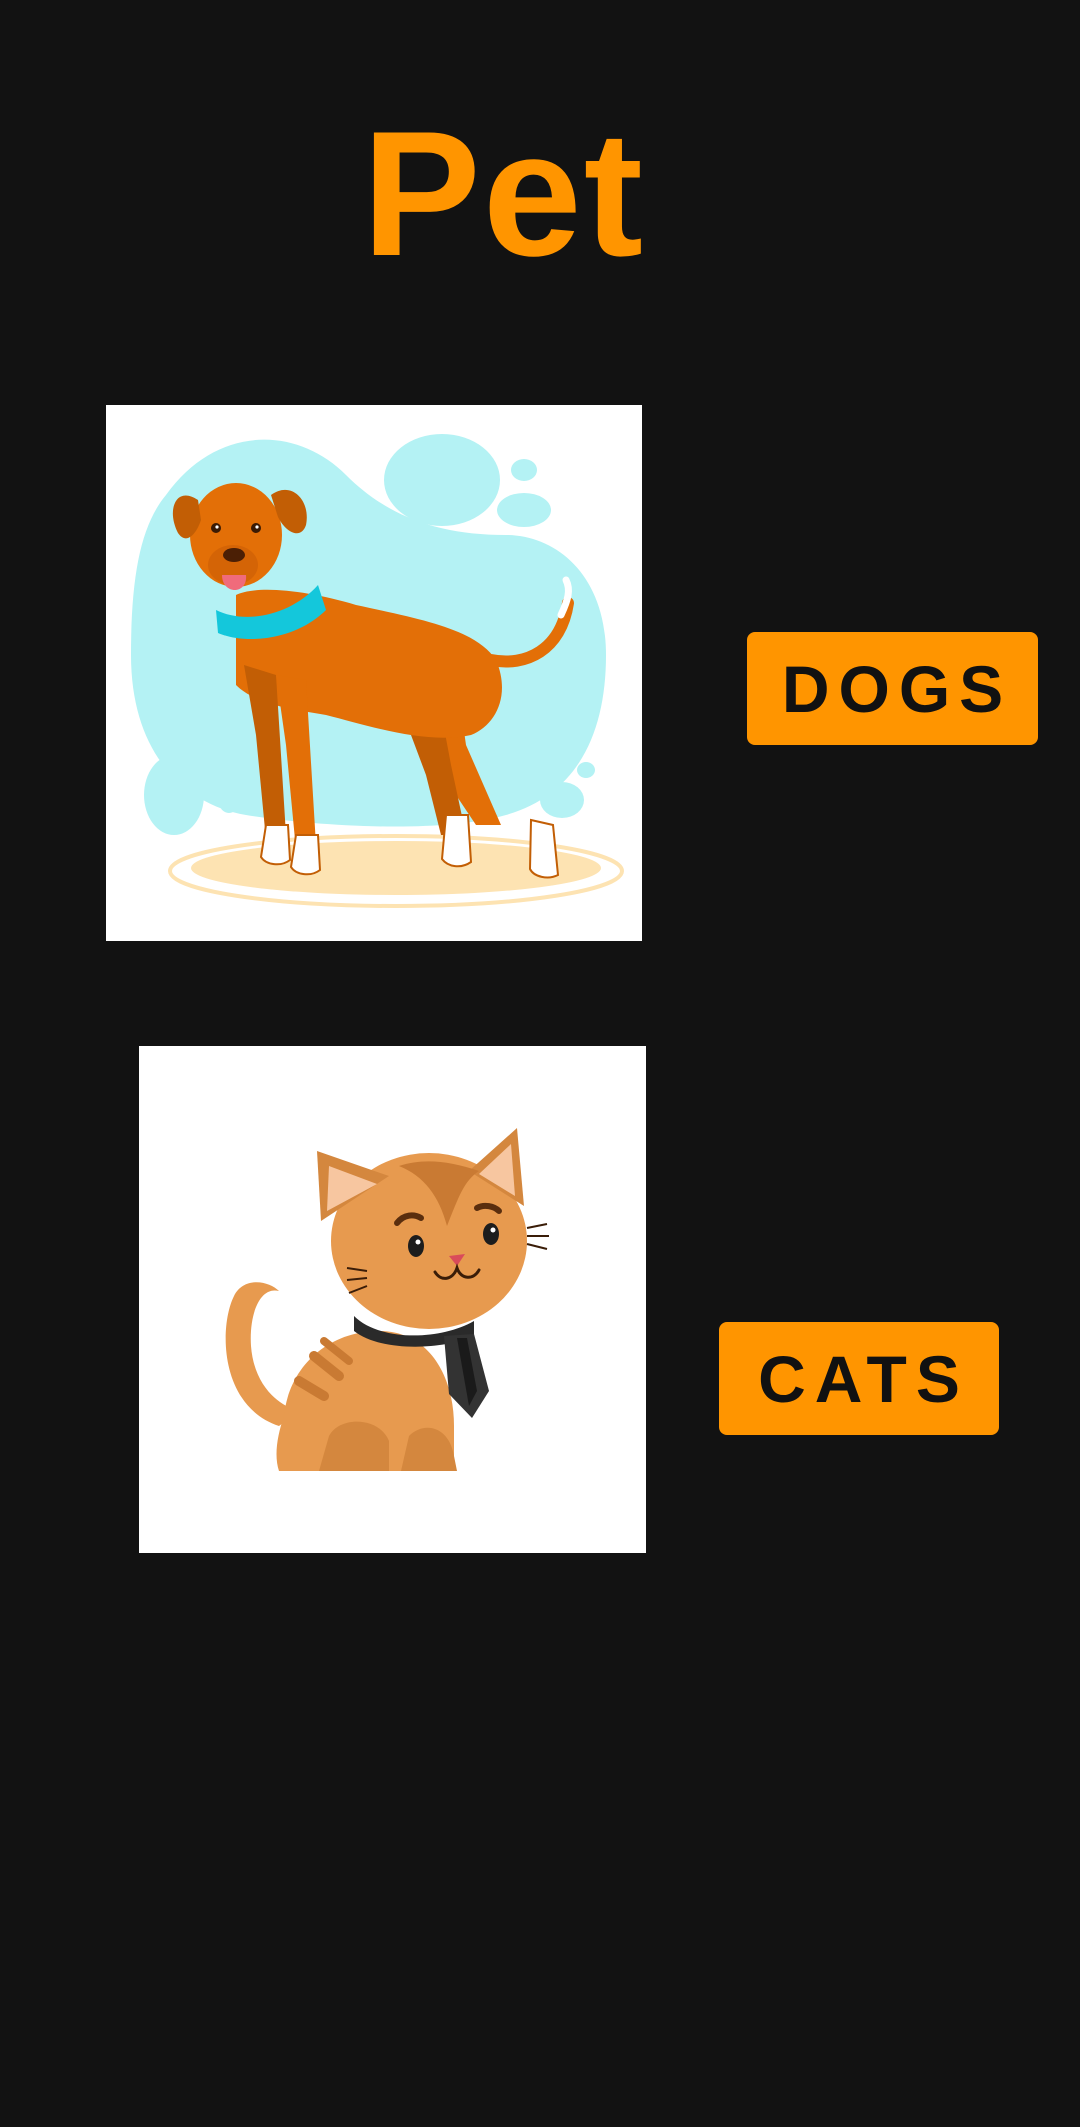  I want to click on dog-image, so click(374, 673).